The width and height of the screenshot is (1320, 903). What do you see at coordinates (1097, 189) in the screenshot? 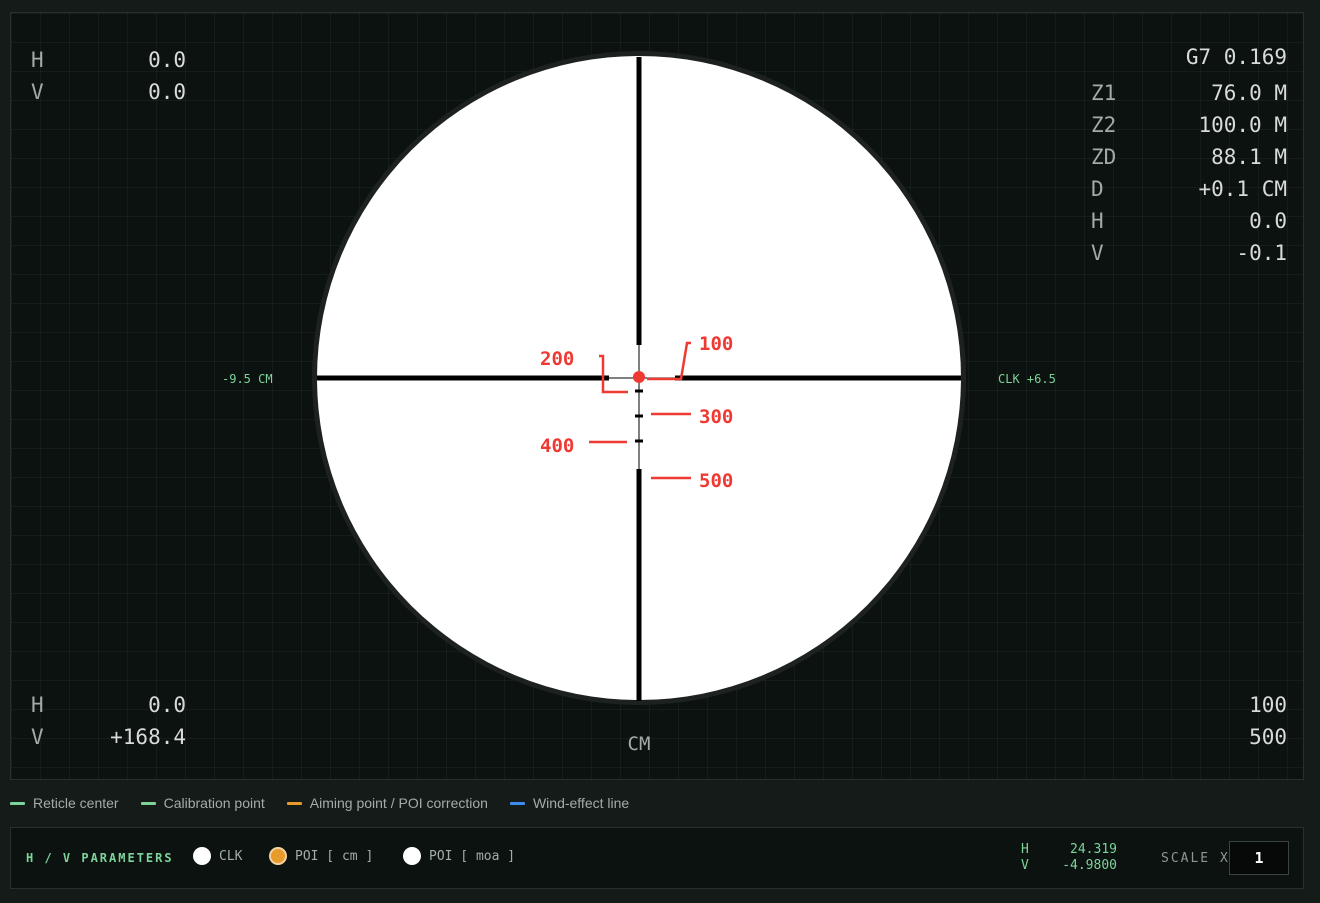
I see `d-label: D` at bounding box center [1097, 189].